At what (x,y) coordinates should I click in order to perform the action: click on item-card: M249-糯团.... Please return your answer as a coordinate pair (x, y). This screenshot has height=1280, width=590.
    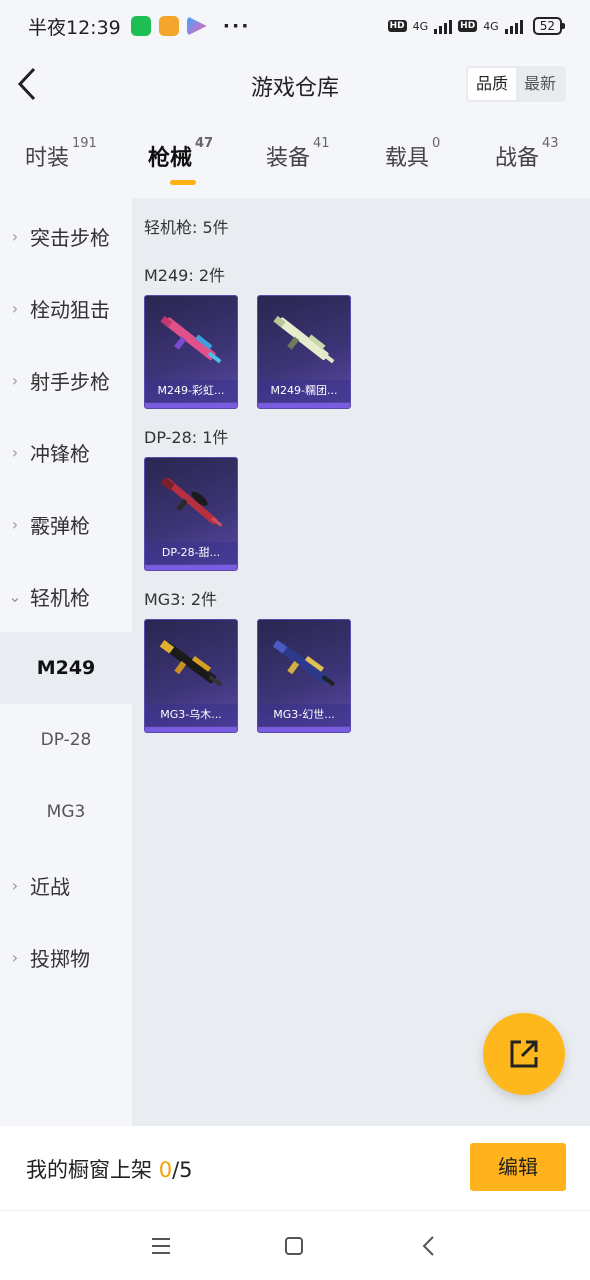
    Looking at the image, I should click on (304, 352).